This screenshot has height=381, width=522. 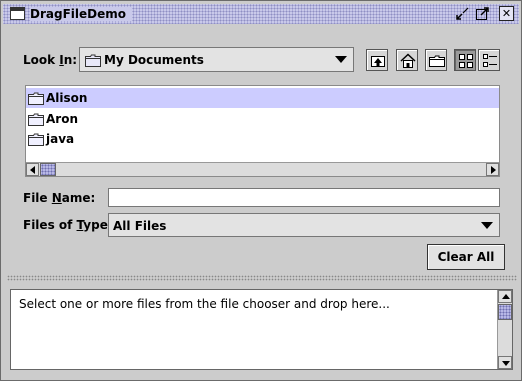 I want to click on home-icon, so click(x=408, y=60).